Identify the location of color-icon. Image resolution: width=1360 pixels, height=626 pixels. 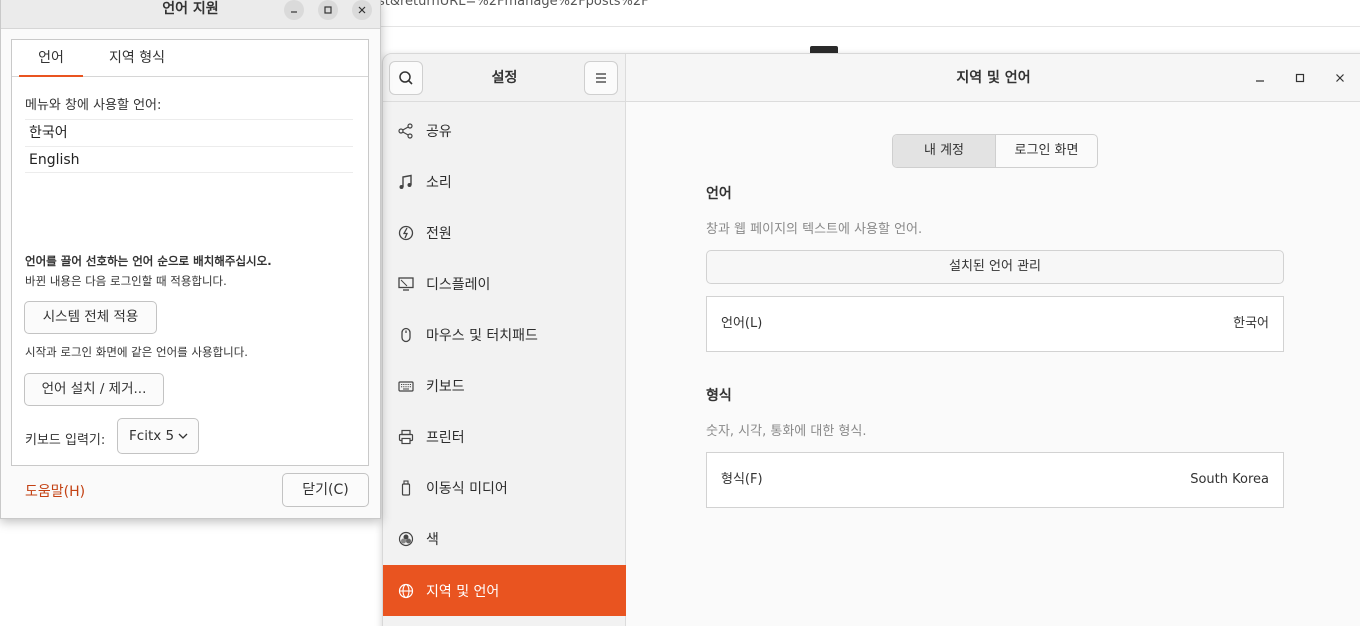
(406, 539).